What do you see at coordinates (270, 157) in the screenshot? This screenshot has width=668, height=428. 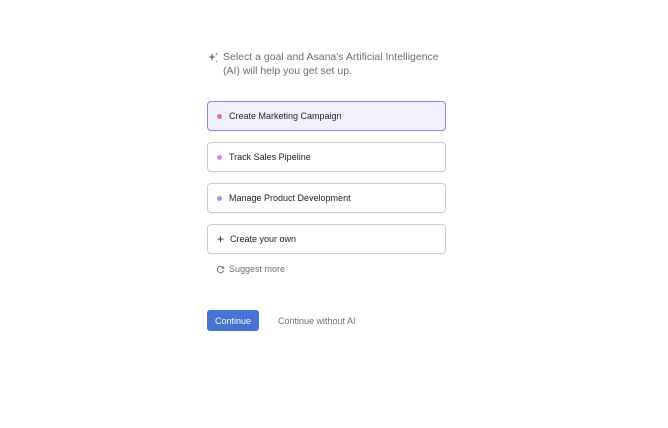 I see `goal-label: Track Sales Pipeline` at bounding box center [270, 157].